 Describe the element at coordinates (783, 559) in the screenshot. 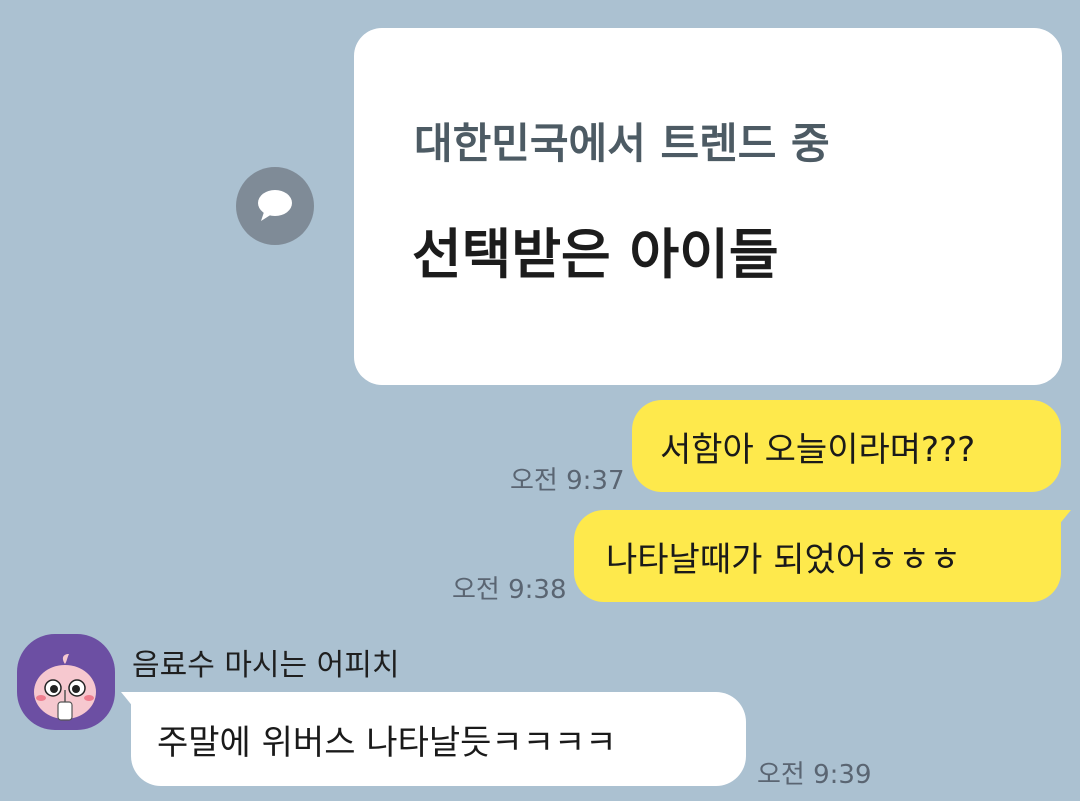

I see `message-text: 나타날때가 되었어ㅎㅎㅎ` at that location.